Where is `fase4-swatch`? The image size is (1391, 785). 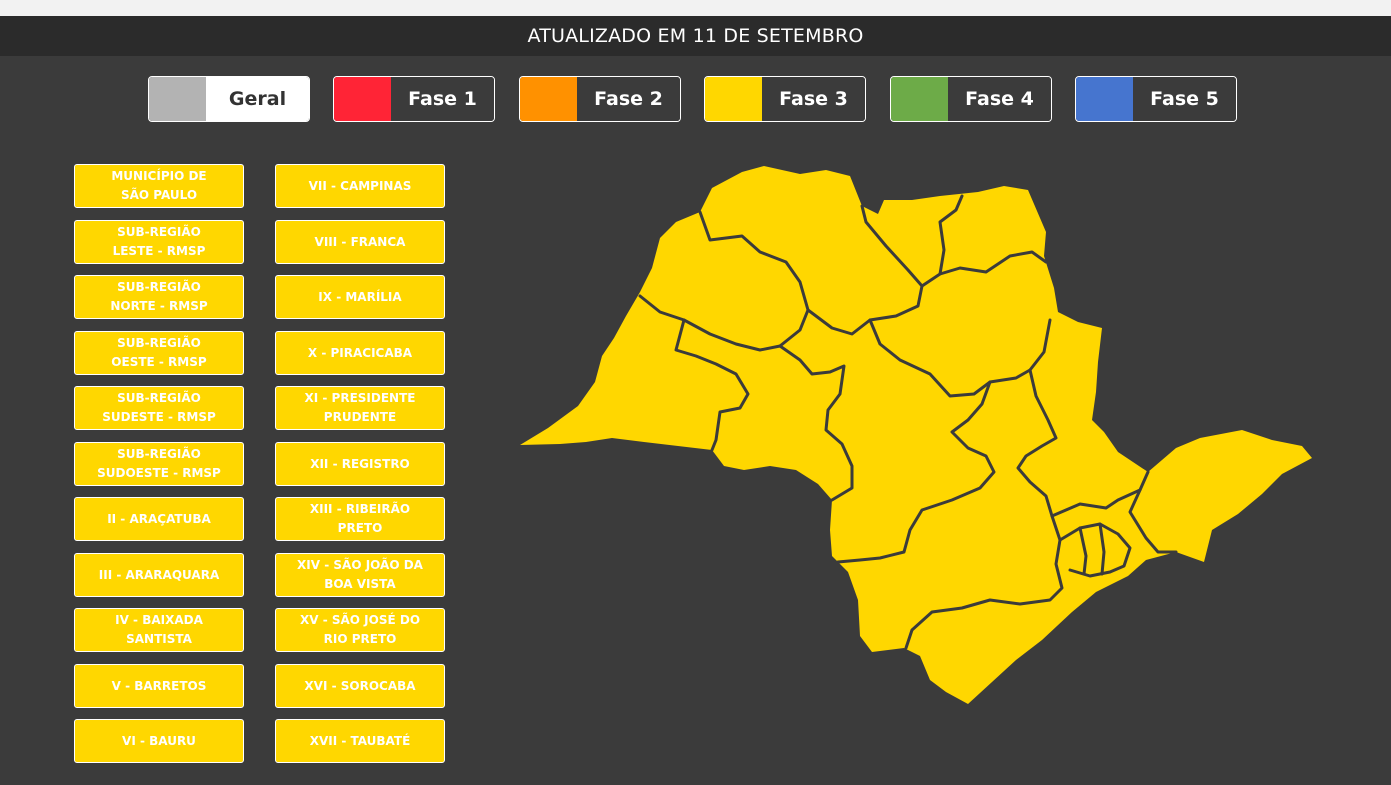 fase4-swatch is located at coordinates (919, 99).